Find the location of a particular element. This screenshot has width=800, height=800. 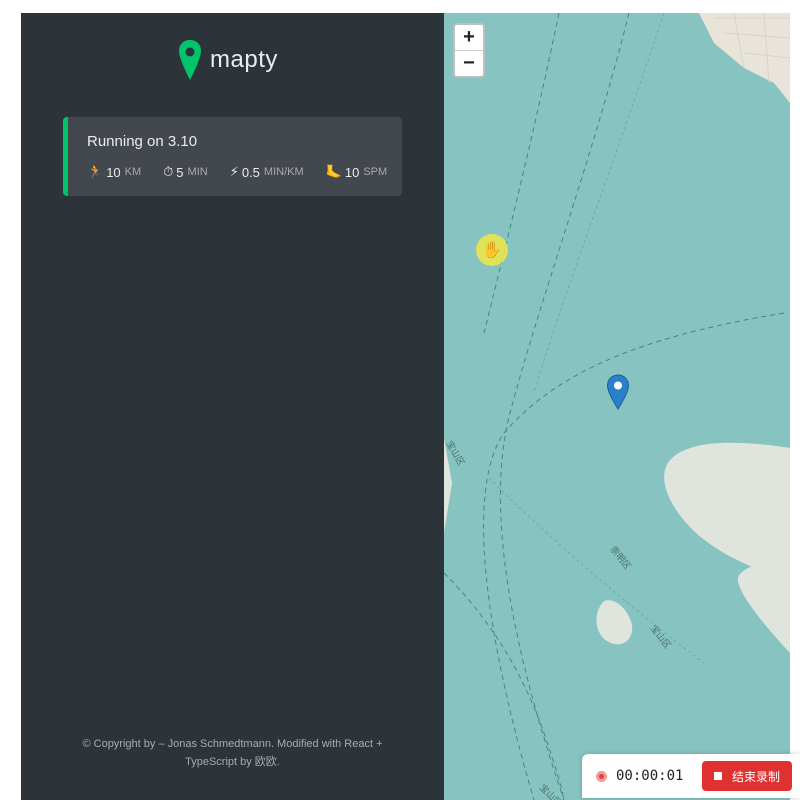

zoom-in-button: + is located at coordinates (469, 38).